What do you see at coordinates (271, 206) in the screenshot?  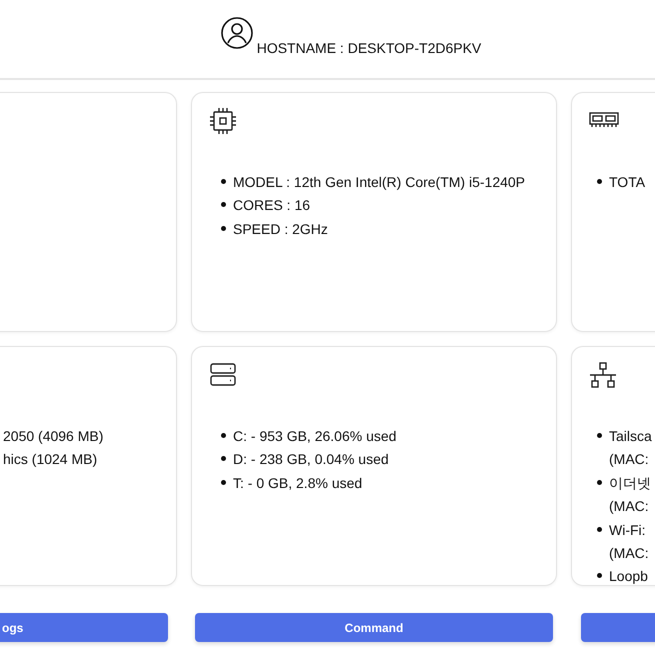 I see `info-text: CORES : 16` at bounding box center [271, 206].